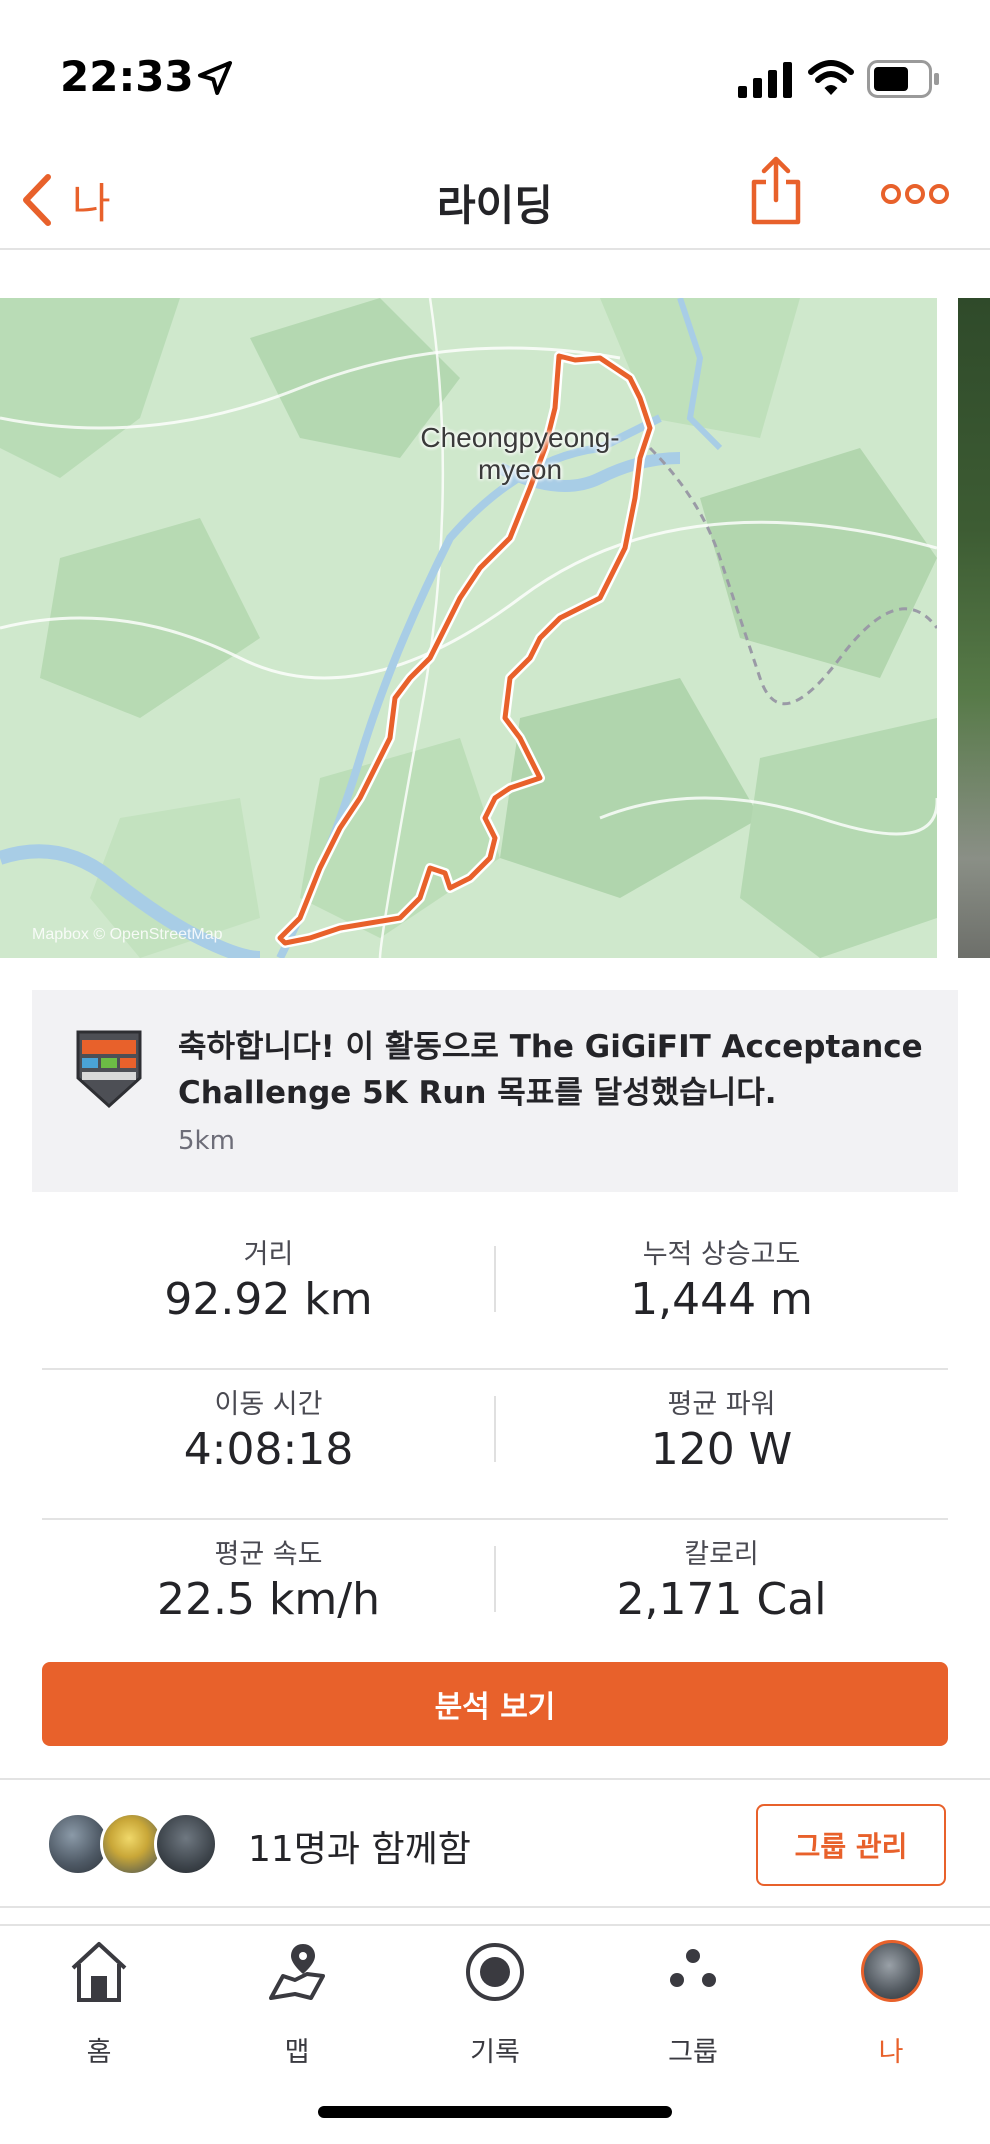 Image resolution: width=990 pixels, height=2144 pixels. What do you see at coordinates (186, 1844) in the screenshot?
I see `avatar` at bounding box center [186, 1844].